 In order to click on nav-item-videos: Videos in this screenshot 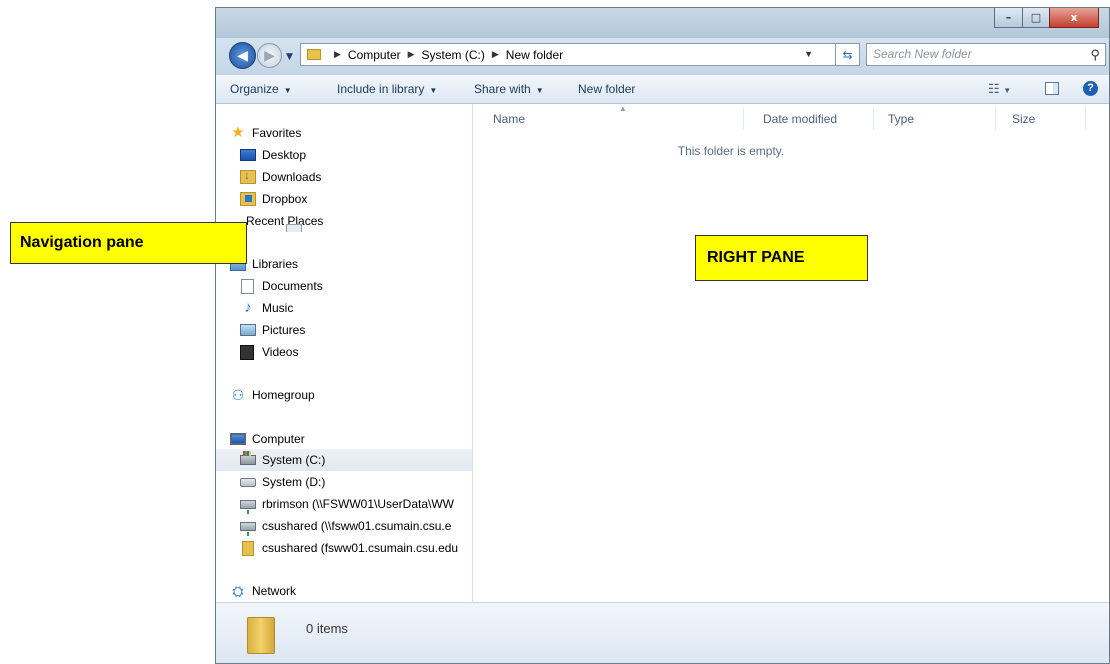, I will do `click(344, 352)`.